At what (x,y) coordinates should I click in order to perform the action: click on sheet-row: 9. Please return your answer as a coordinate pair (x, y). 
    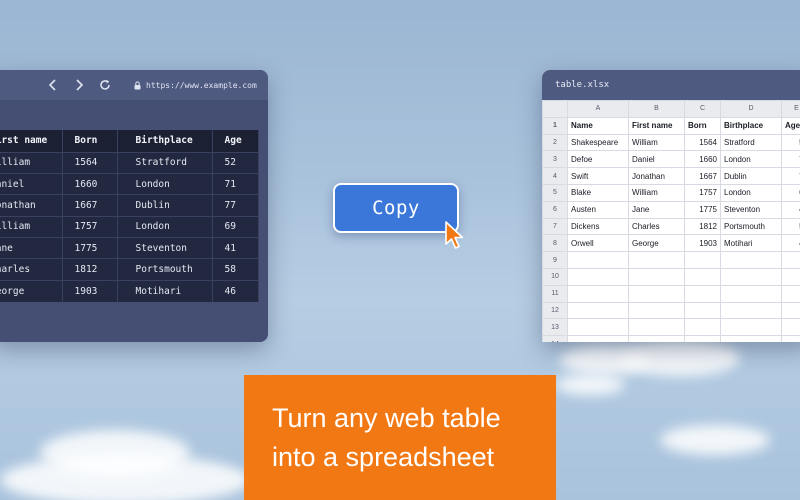
    Looking at the image, I should click on (671, 260).